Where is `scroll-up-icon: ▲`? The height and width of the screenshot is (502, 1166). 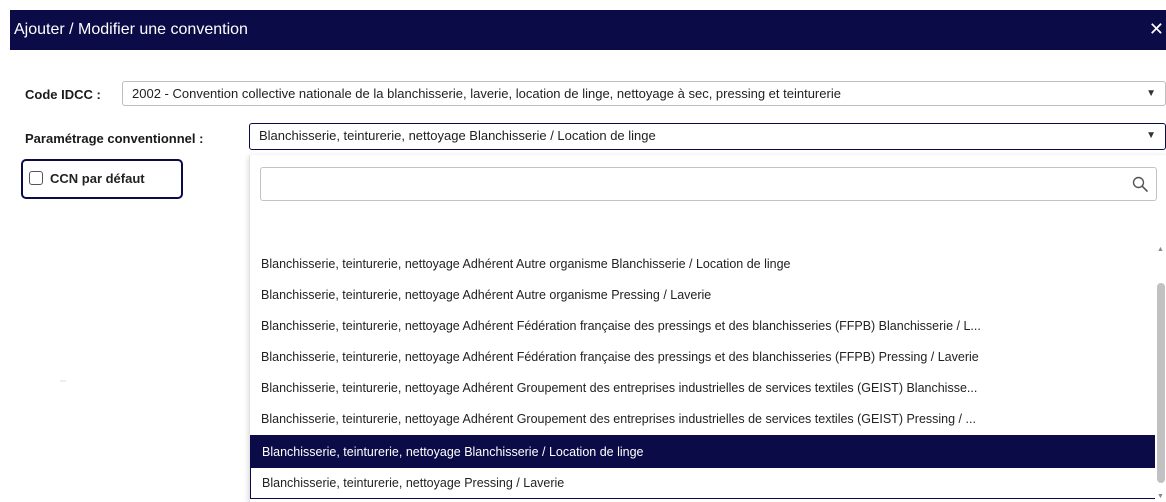 scroll-up-icon: ▲ is located at coordinates (1160, 249).